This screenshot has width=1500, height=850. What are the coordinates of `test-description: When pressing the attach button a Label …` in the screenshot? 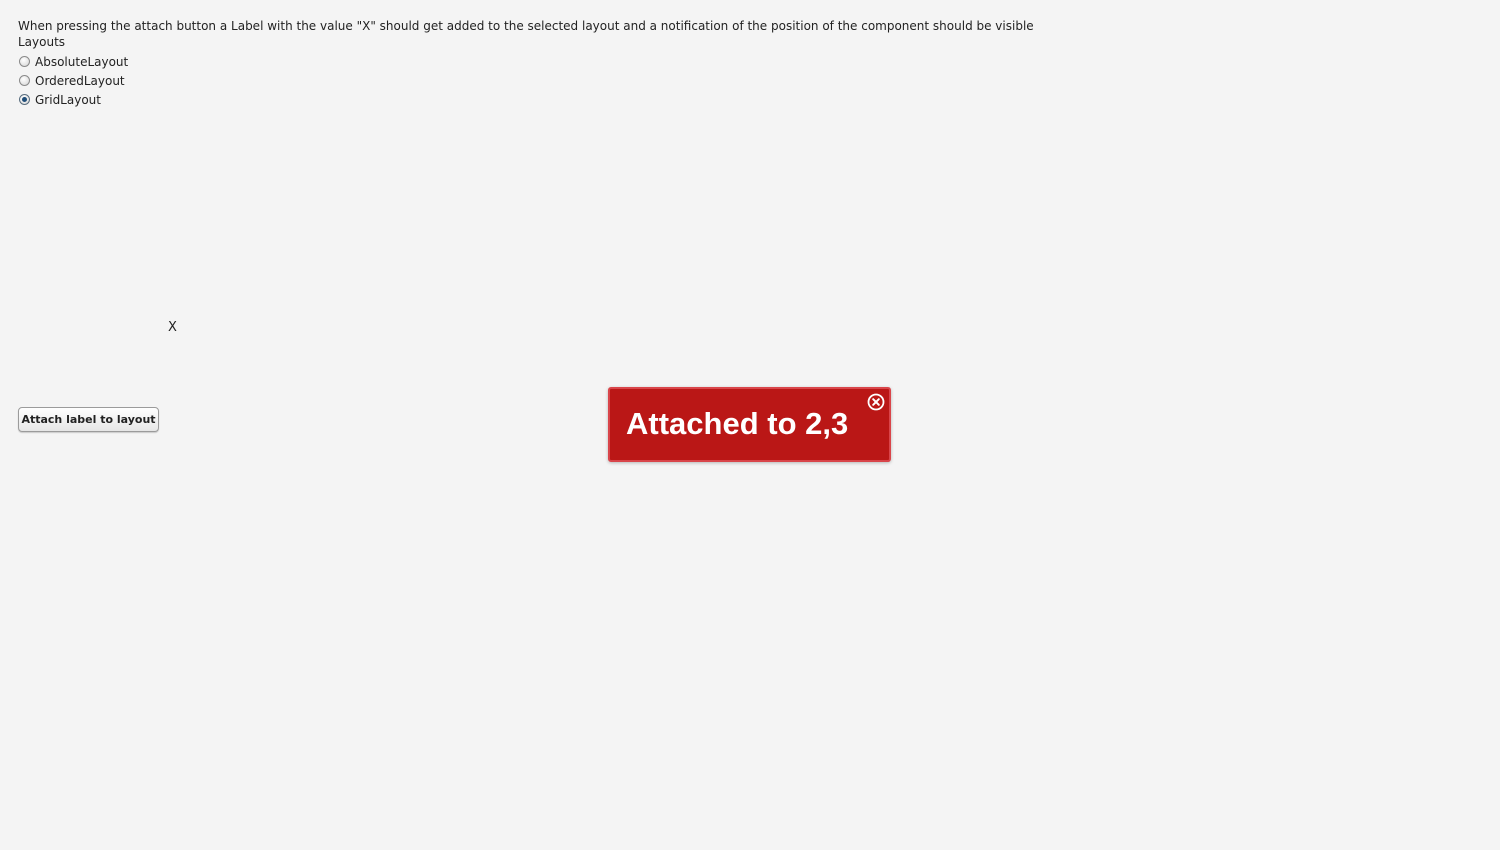 It's located at (526, 26).